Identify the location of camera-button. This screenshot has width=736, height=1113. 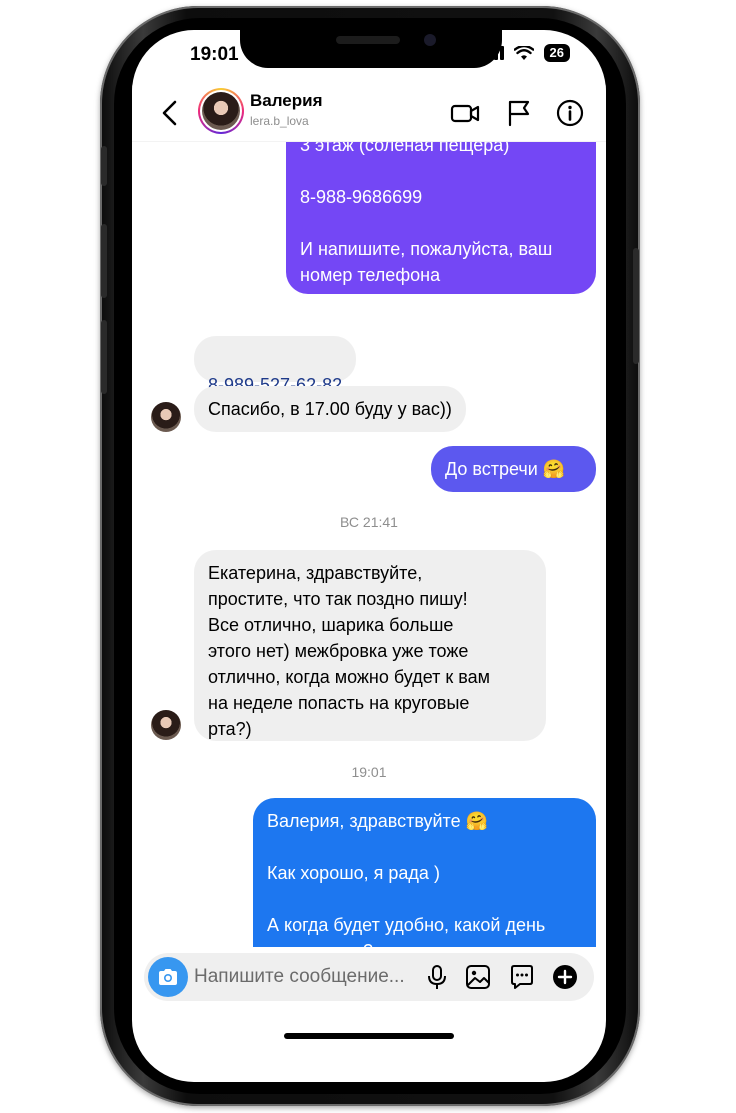
(168, 977).